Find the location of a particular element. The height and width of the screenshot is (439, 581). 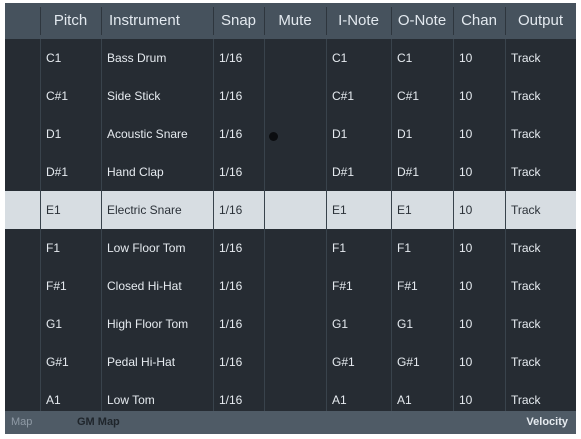

o-note-cell: F1 is located at coordinates (422, 248).